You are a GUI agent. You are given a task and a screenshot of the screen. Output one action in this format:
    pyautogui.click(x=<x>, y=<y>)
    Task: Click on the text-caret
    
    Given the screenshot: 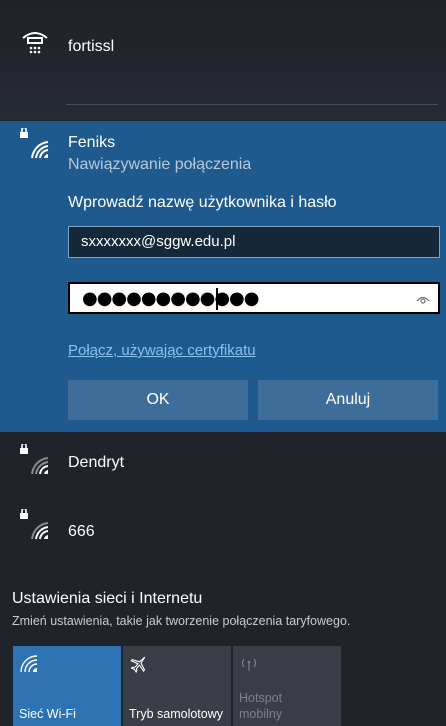 What is the action you would take?
    pyautogui.click(x=217, y=299)
    